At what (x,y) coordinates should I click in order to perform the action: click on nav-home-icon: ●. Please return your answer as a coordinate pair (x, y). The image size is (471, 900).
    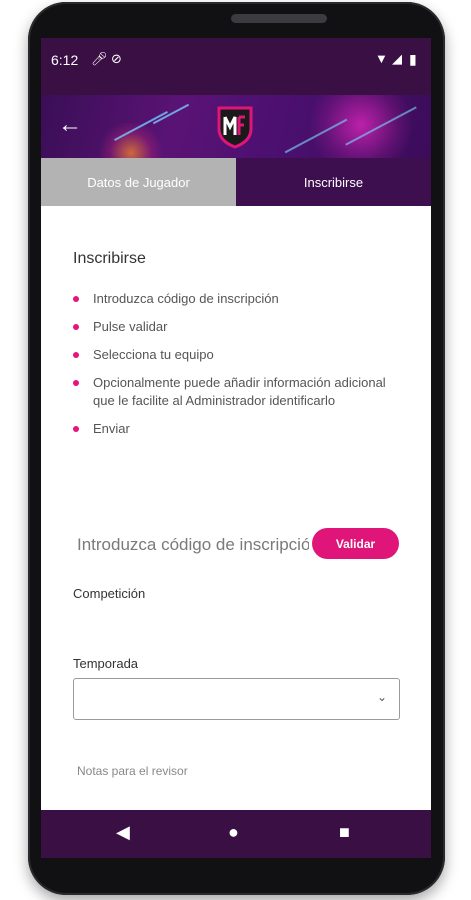
    Looking at the image, I should click on (233, 832).